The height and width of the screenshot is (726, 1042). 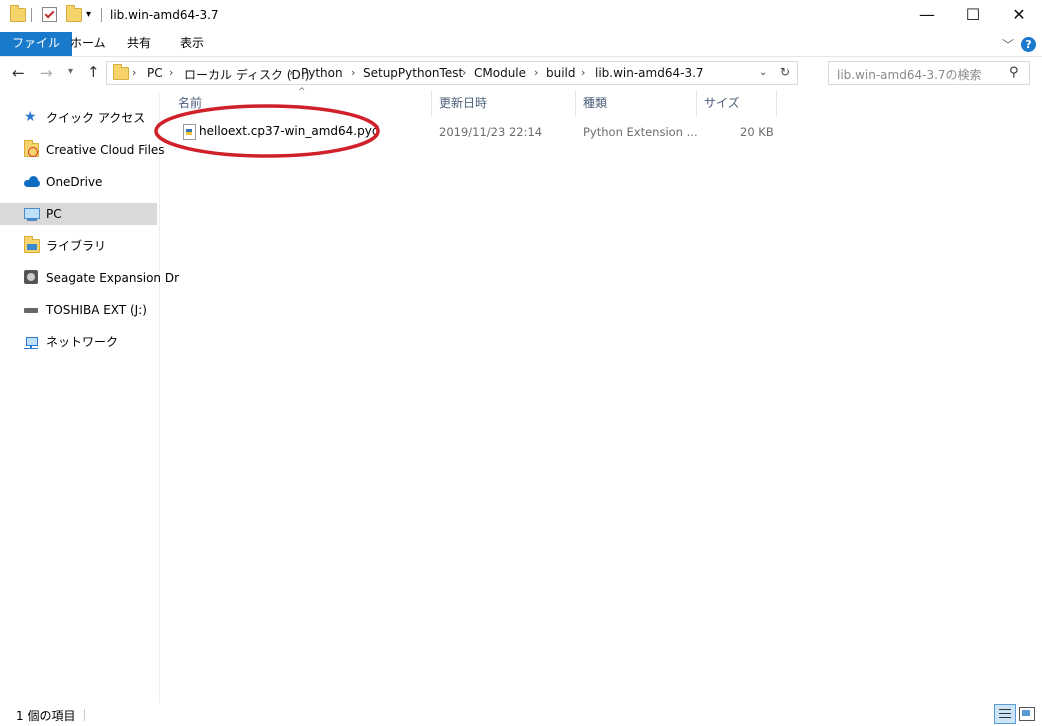 What do you see at coordinates (927, 16) in the screenshot?
I see `minimize-button: —` at bounding box center [927, 16].